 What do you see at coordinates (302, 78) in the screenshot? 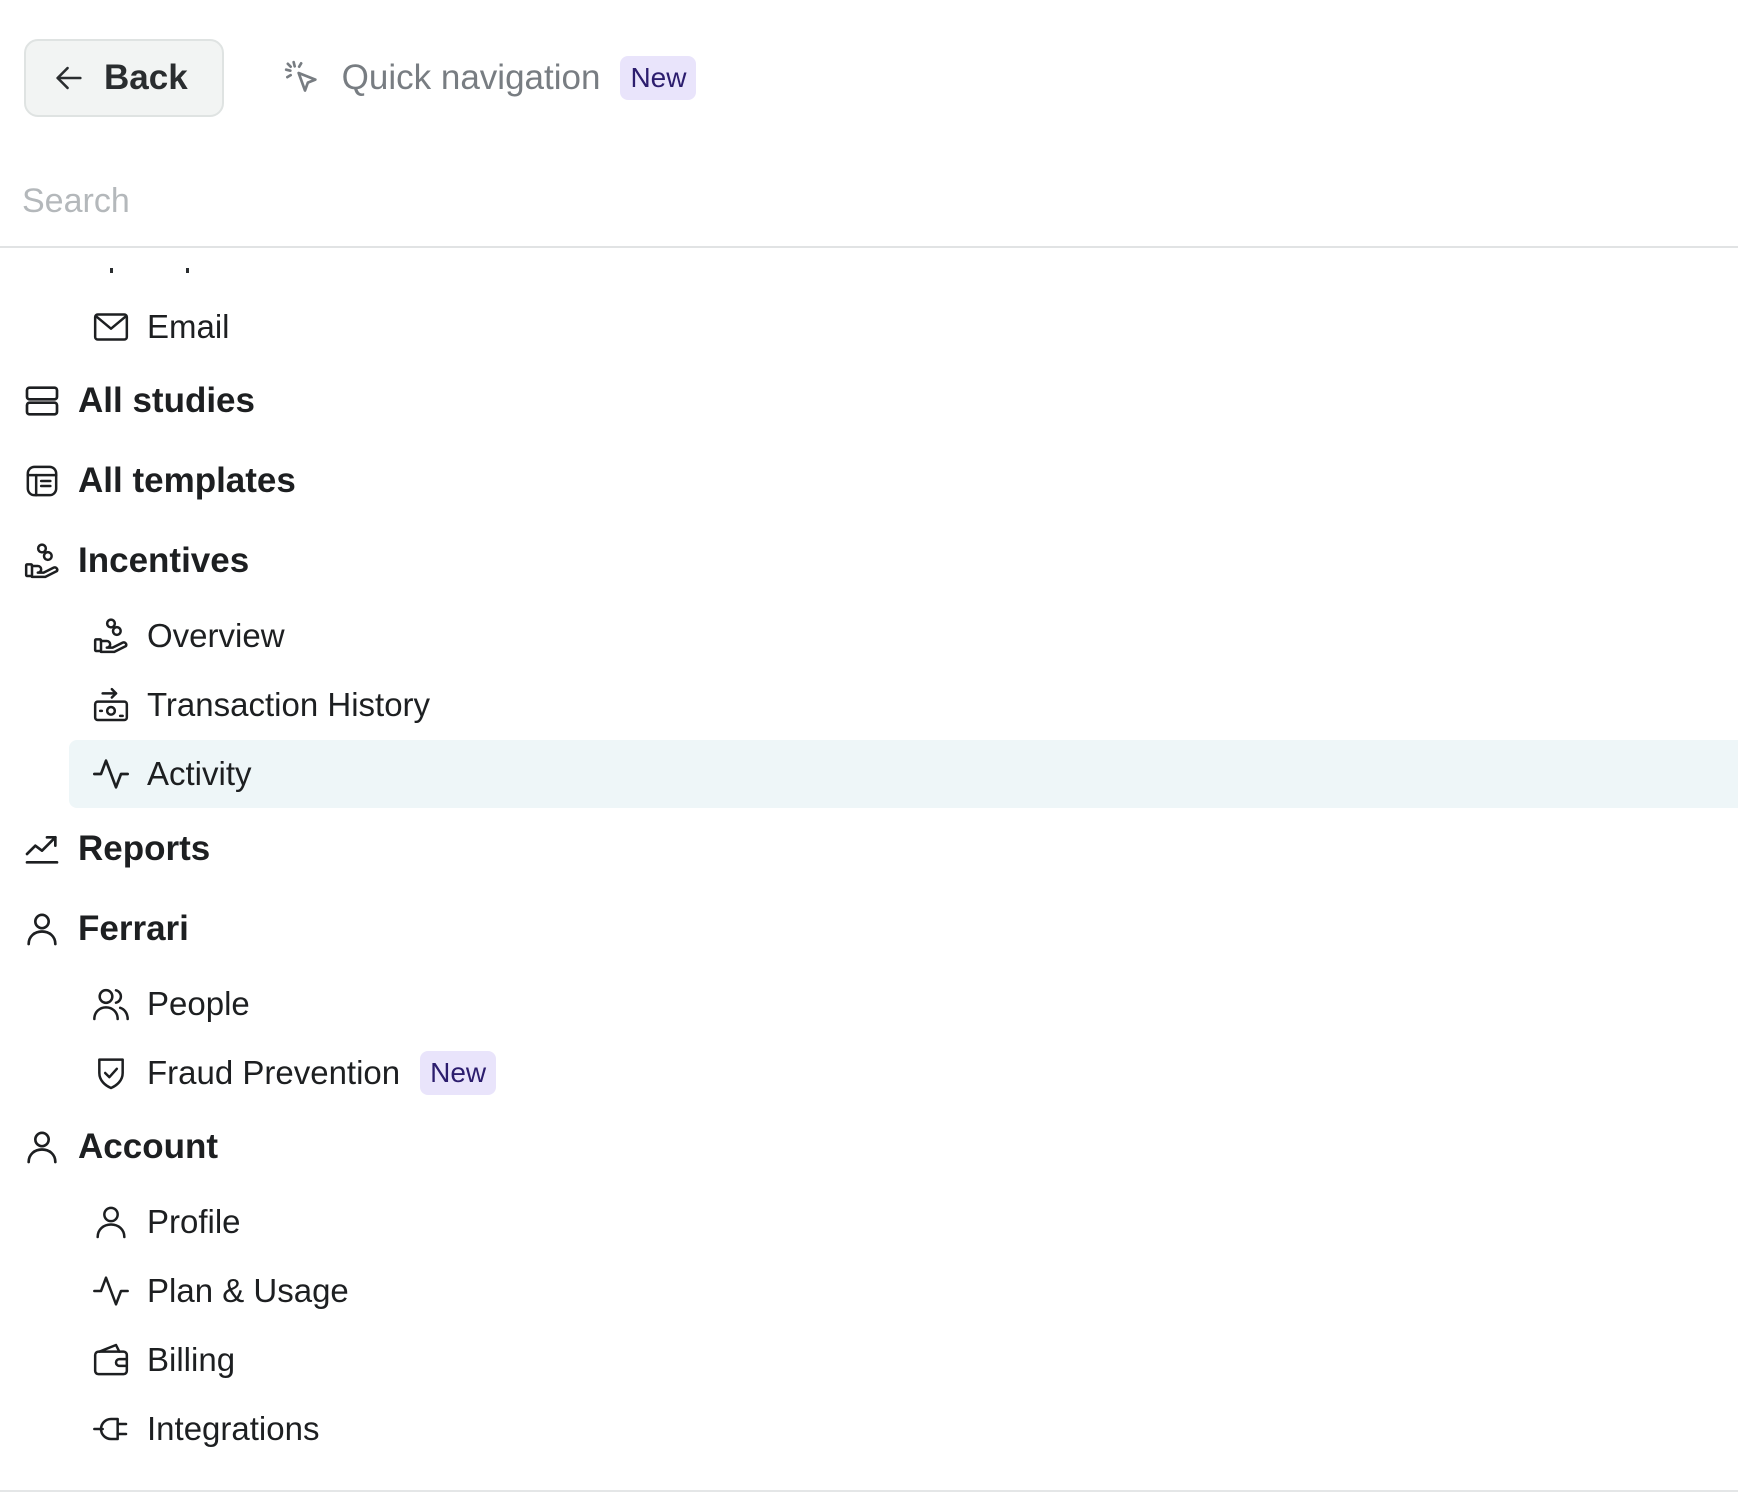
I see `cursor-click-icon` at bounding box center [302, 78].